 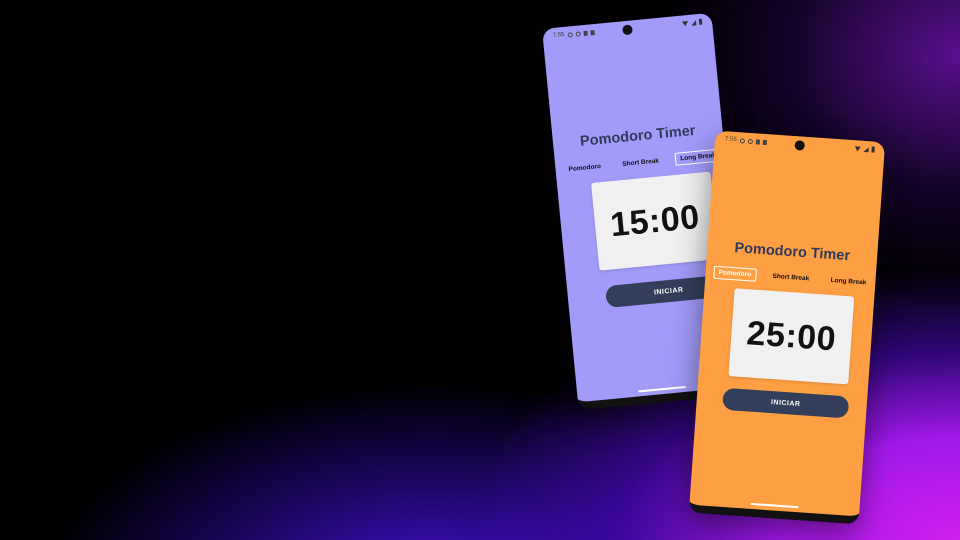 I want to click on timer-card: 25:00, so click(x=791, y=336).